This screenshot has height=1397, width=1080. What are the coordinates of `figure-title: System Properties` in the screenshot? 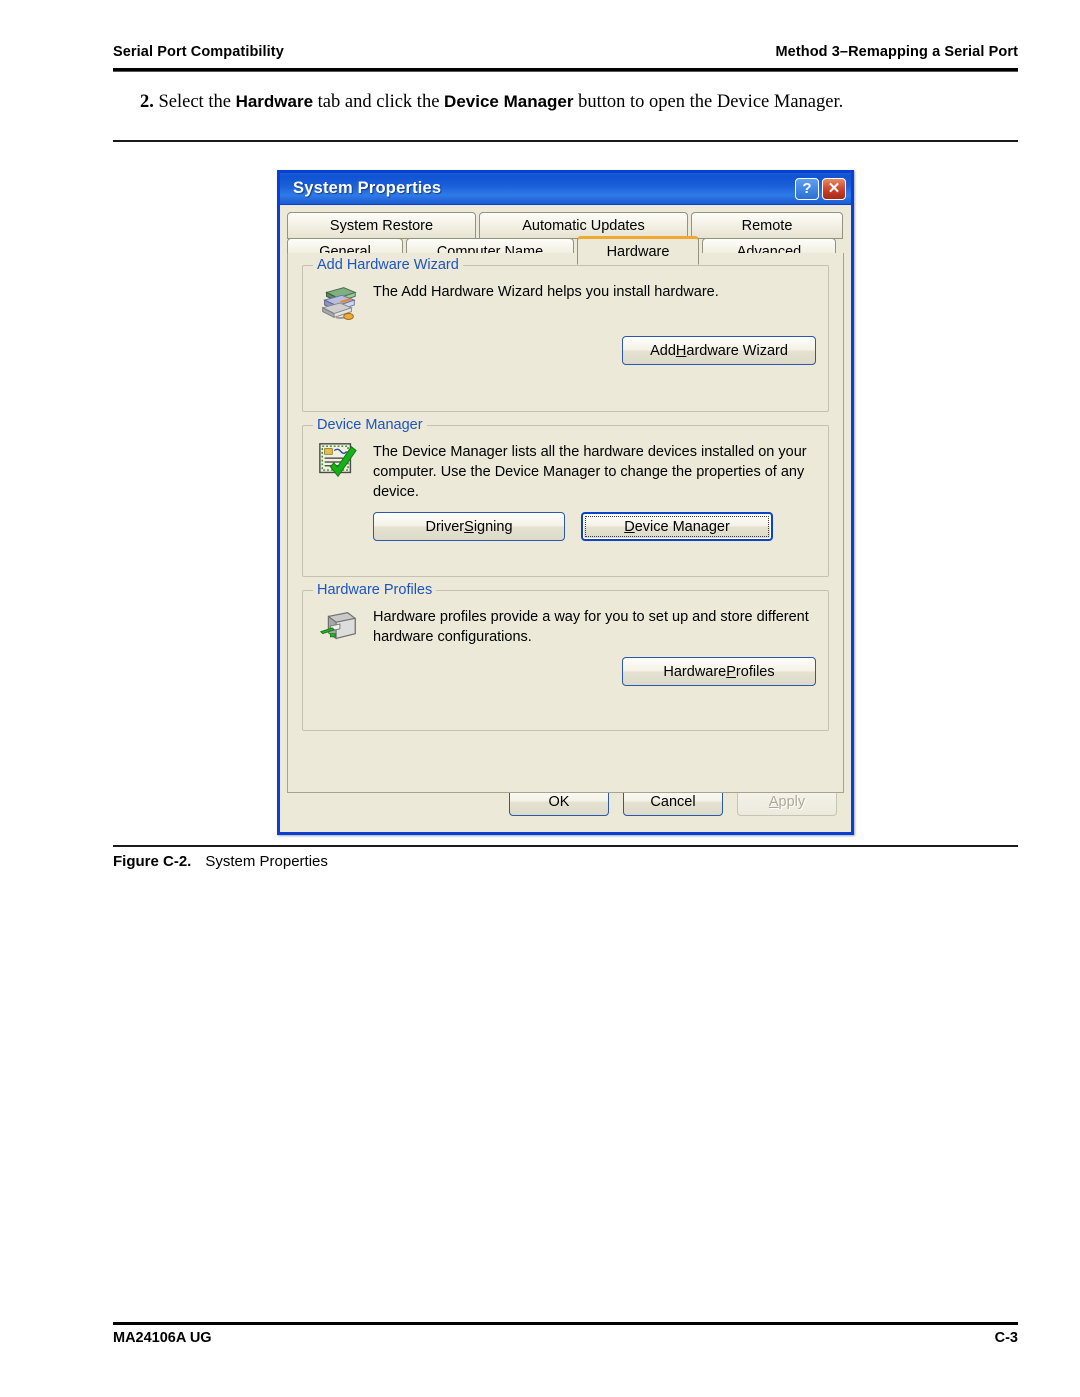 It's located at (266, 861).